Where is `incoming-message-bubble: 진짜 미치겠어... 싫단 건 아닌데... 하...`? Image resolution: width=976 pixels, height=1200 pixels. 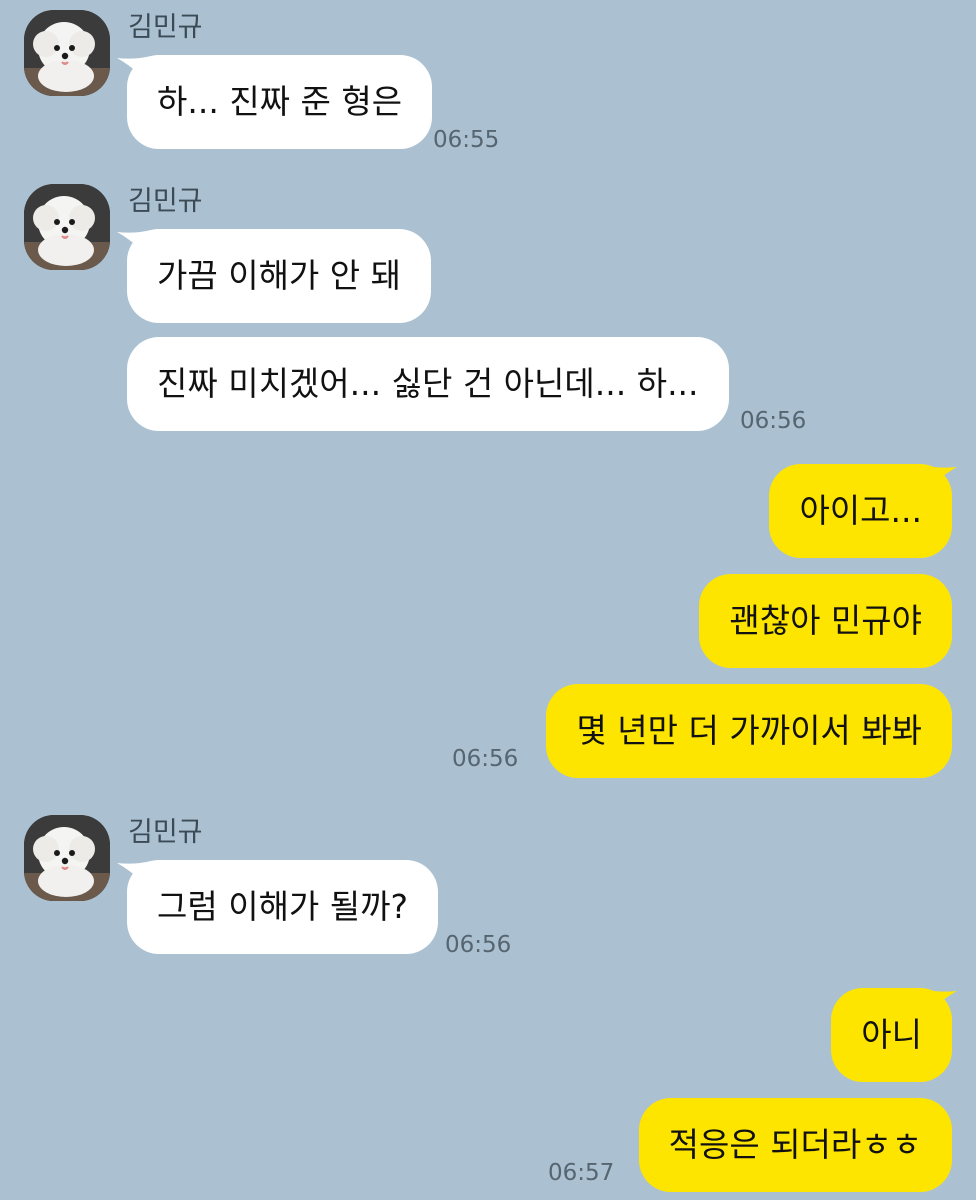
incoming-message-bubble: 진짜 미치겠어... 싫단 건 아닌데... 하... is located at coordinates (428, 384).